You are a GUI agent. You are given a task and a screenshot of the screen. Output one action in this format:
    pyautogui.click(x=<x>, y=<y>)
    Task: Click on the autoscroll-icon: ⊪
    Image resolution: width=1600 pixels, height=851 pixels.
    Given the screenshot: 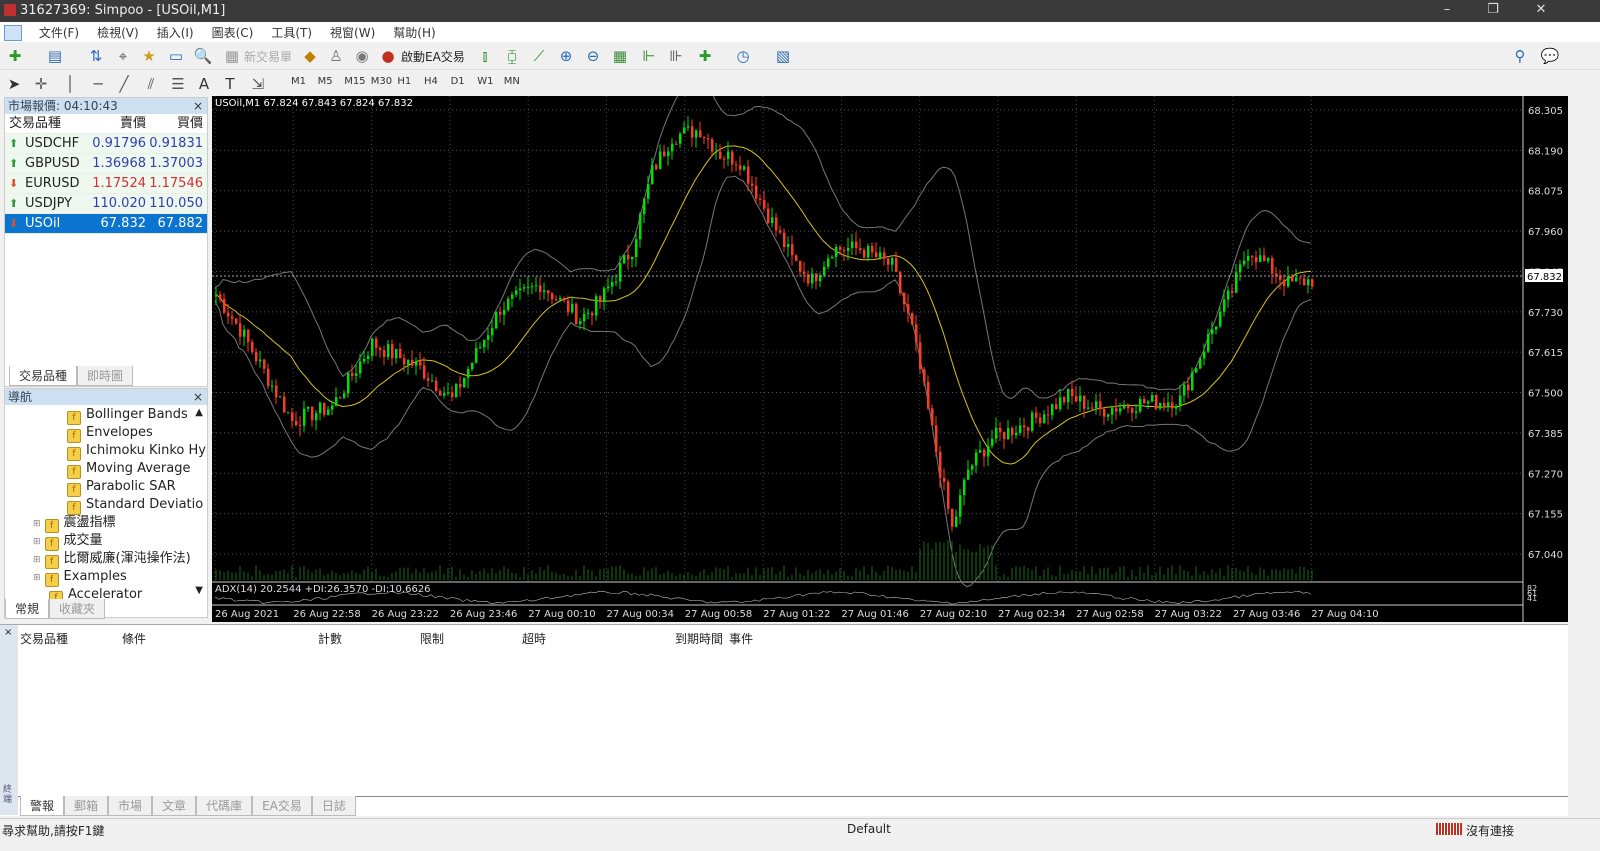 What is the action you would take?
    pyautogui.click(x=676, y=56)
    